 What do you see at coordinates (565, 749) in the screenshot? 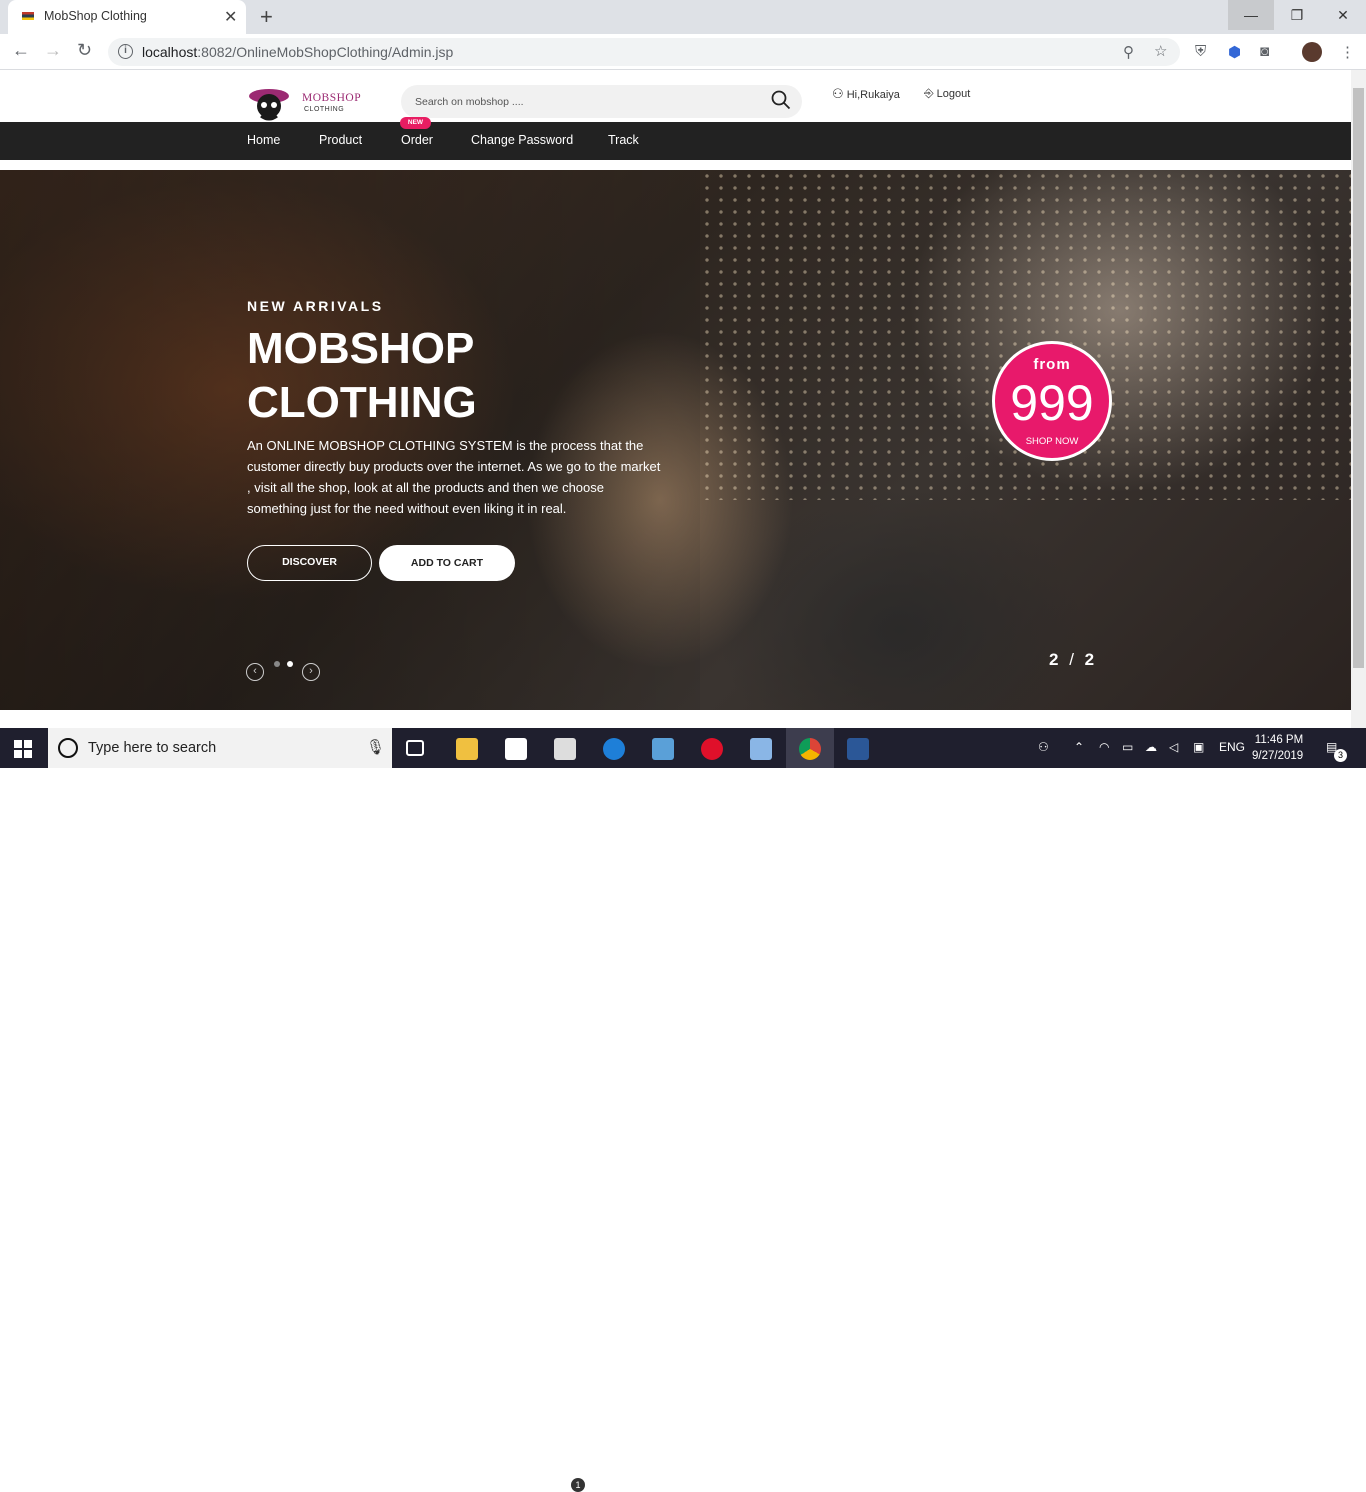
I see `mail-icon` at bounding box center [565, 749].